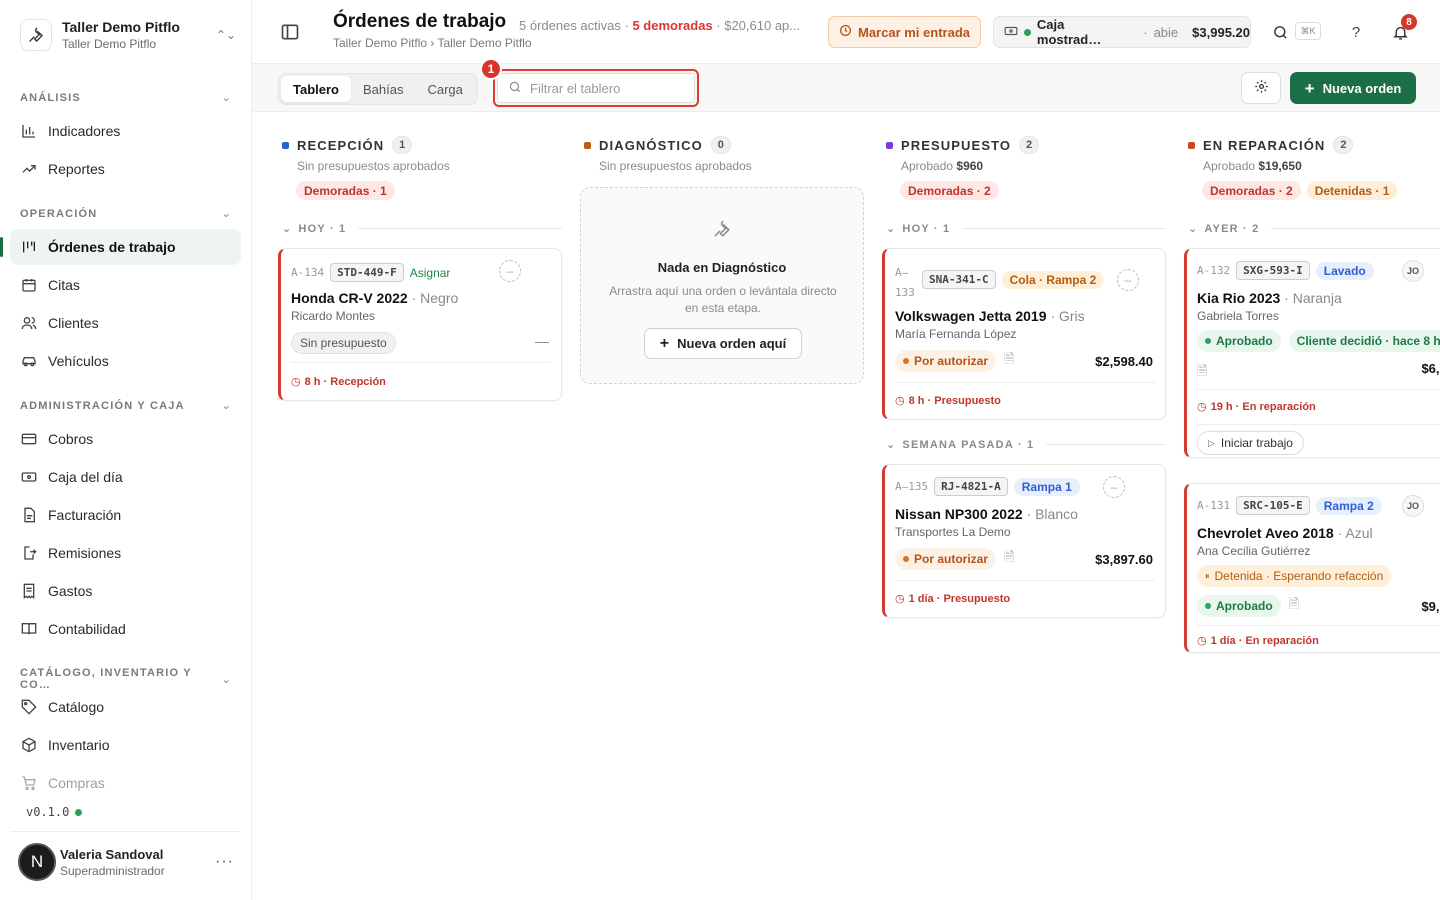 This screenshot has height=900, width=1440. What do you see at coordinates (125, 783) in the screenshot?
I see `sidebar-item-compras: Compras` at bounding box center [125, 783].